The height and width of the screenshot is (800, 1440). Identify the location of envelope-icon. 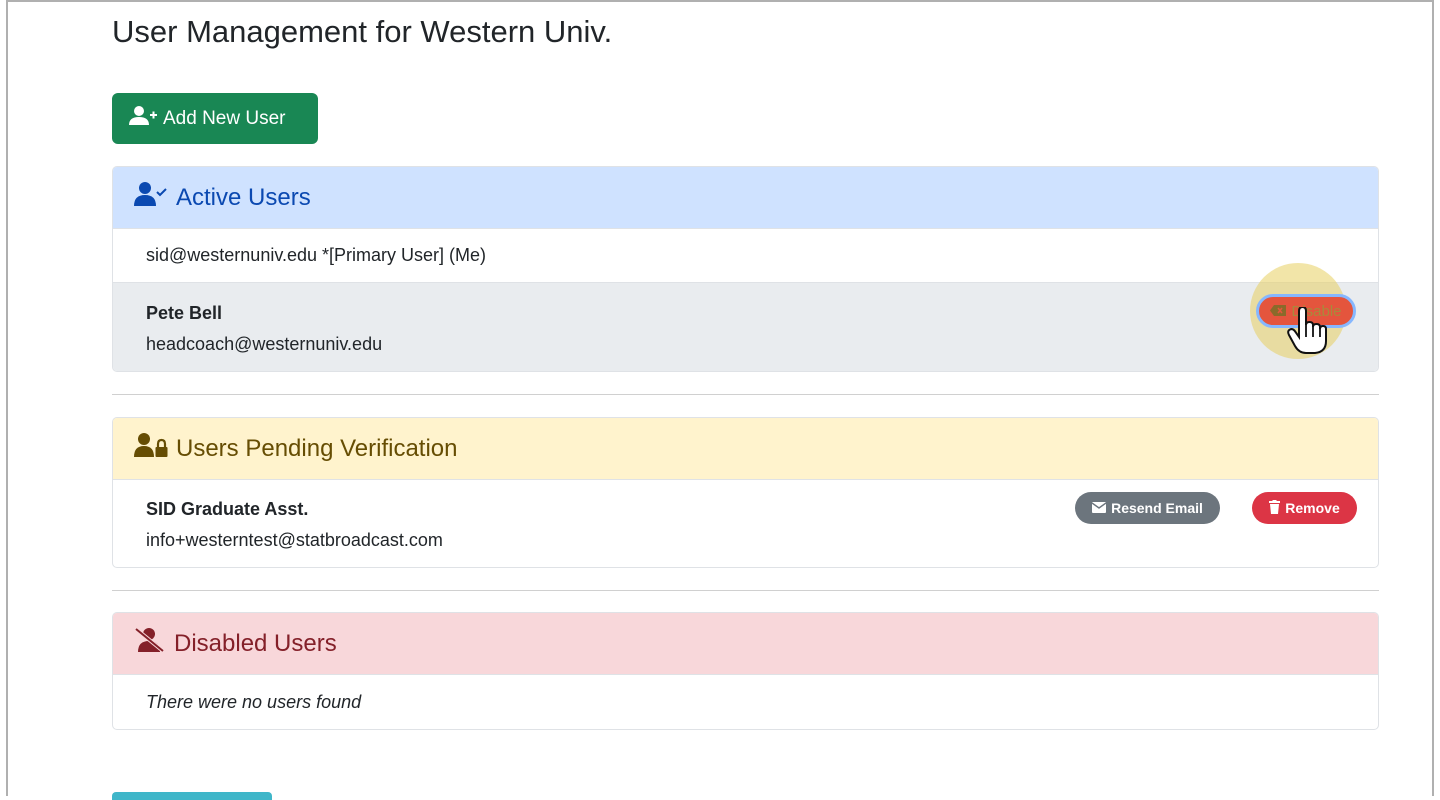
(1101, 508).